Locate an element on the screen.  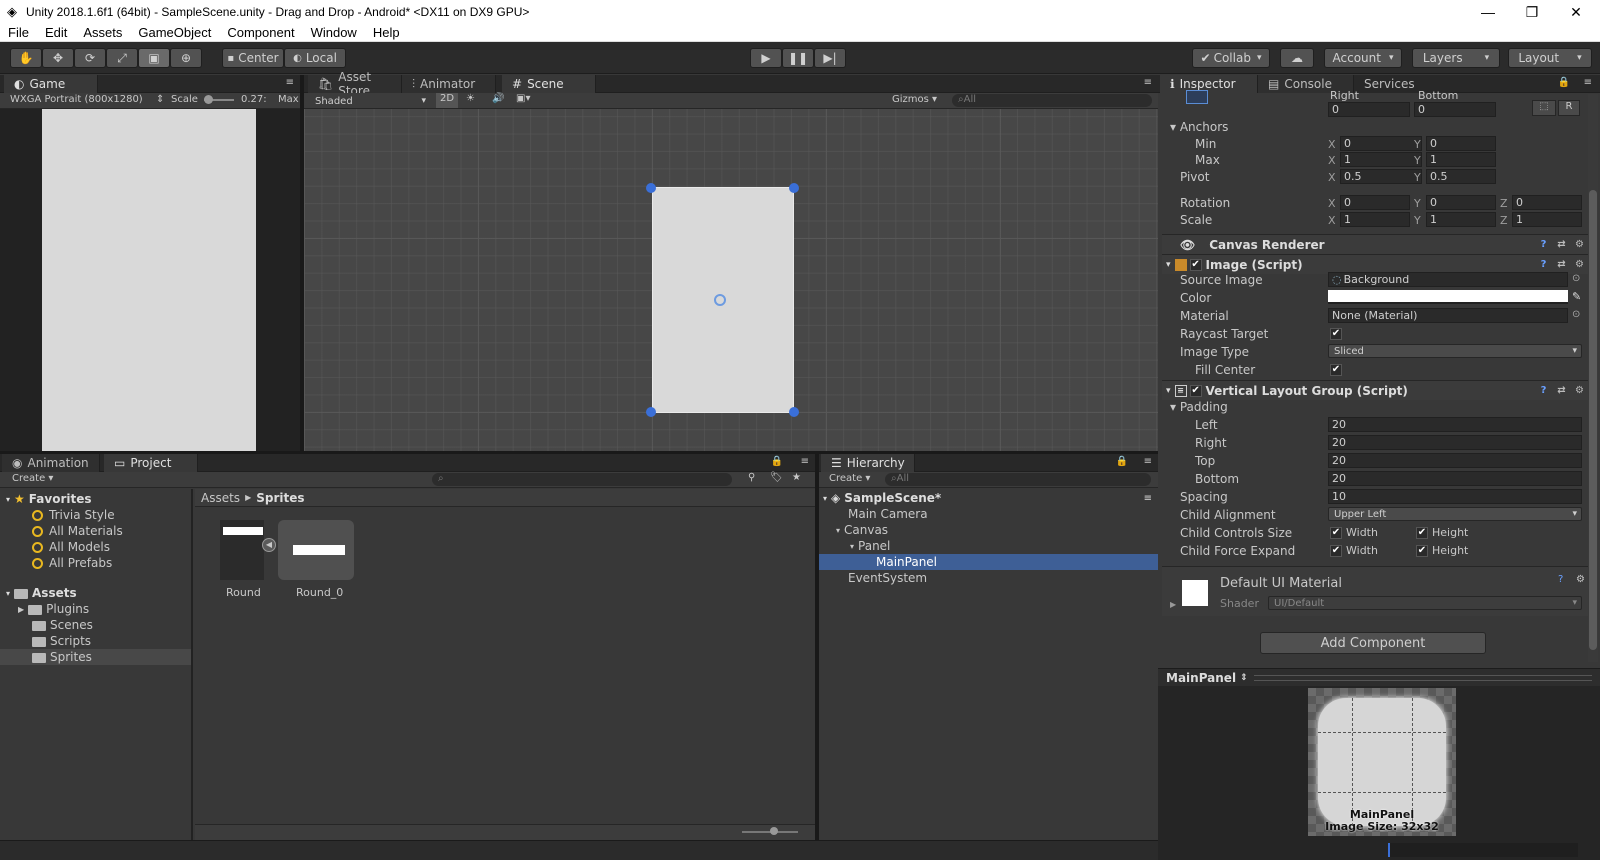
play-button: ▶ is located at coordinates (766, 58).